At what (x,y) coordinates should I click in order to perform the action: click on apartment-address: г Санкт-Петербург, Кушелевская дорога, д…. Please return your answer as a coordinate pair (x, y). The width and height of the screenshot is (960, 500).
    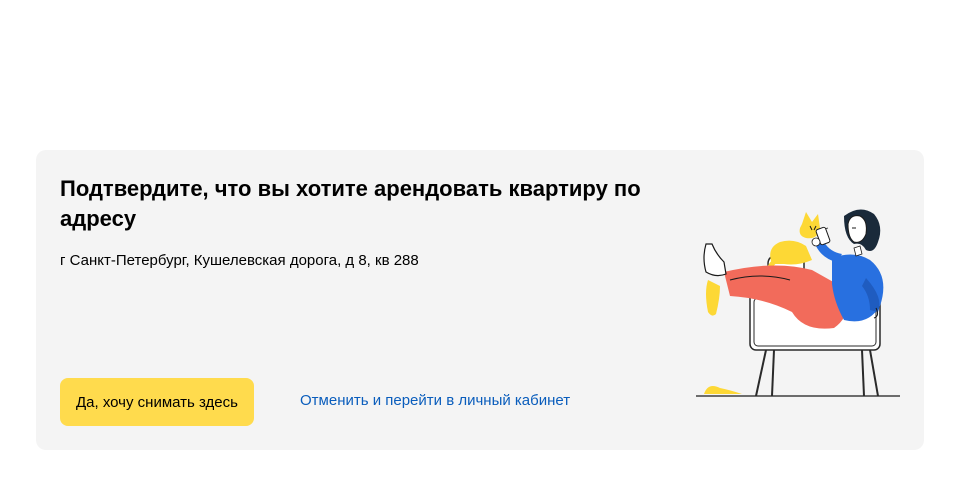
    Looking at the image, I should click on (239, 260).